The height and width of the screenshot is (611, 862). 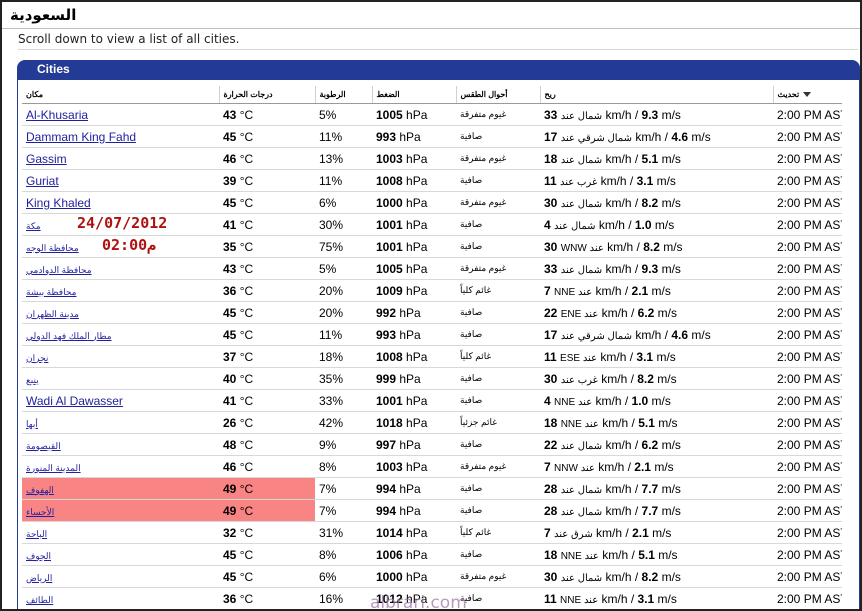 What do you see at coordinates (230, 488) in the screenshot?
I see `temperature-value: 49` at bounding box center [230, 488].